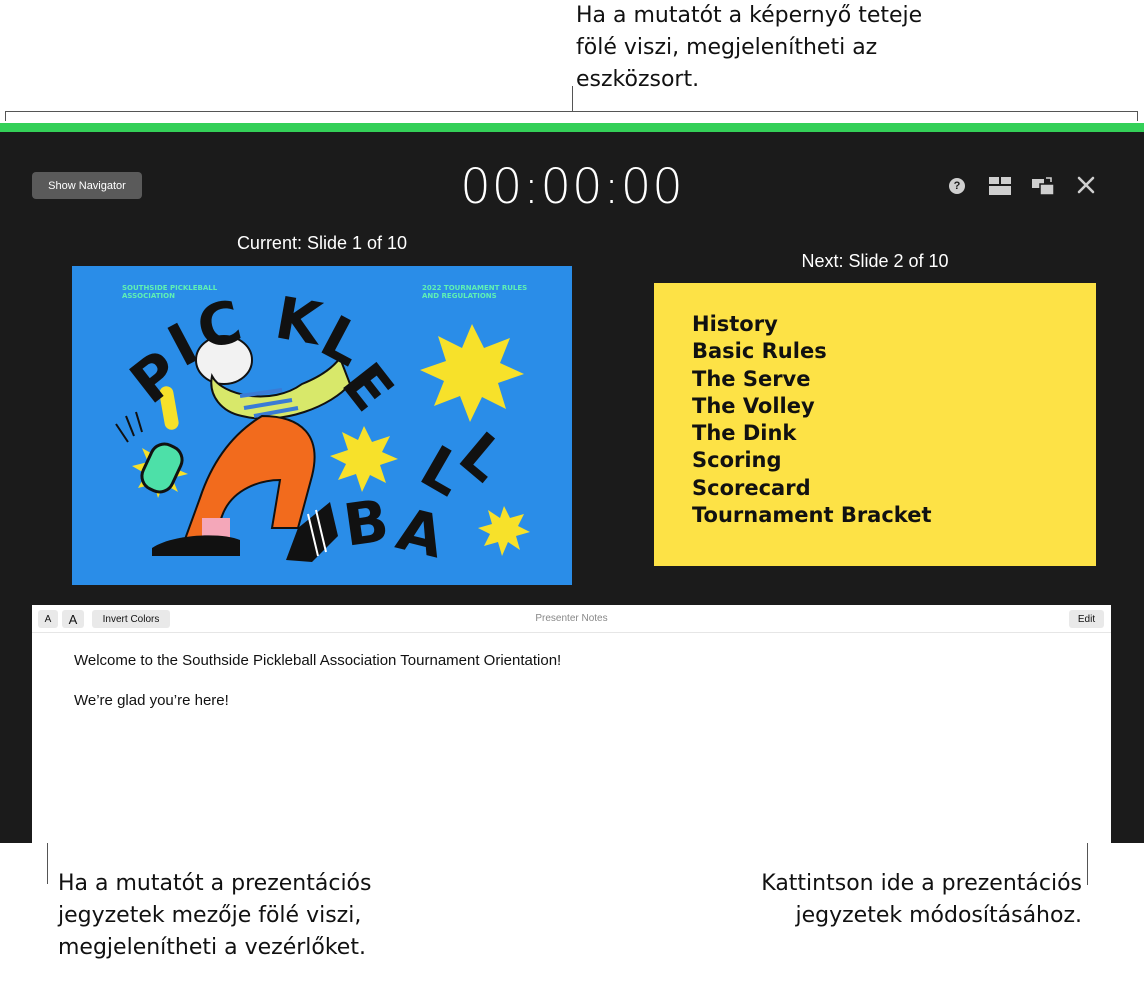 Image resolution: width=1144 pixels, height=1008 pixels. What do you see at coordinates (1086, 185) in the screenshot?
I see `close-icon` at bounding box center [1086, 185].